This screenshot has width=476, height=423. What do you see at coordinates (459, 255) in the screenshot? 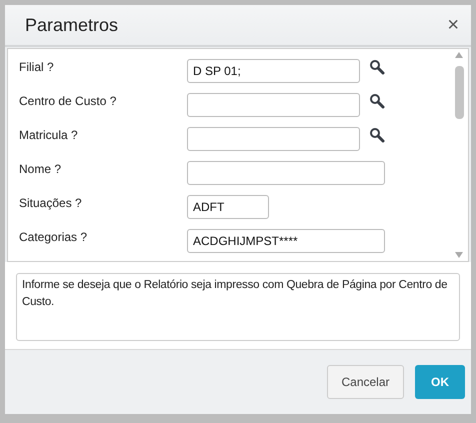
I see `scroll-down-icon` at bounding box center [459, 255].